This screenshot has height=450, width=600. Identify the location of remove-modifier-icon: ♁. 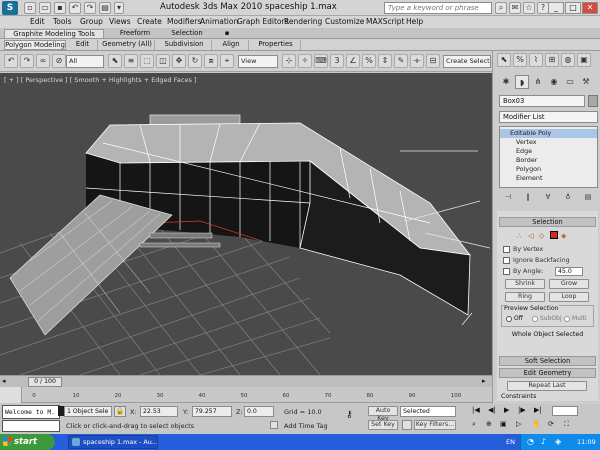
(568, 197).